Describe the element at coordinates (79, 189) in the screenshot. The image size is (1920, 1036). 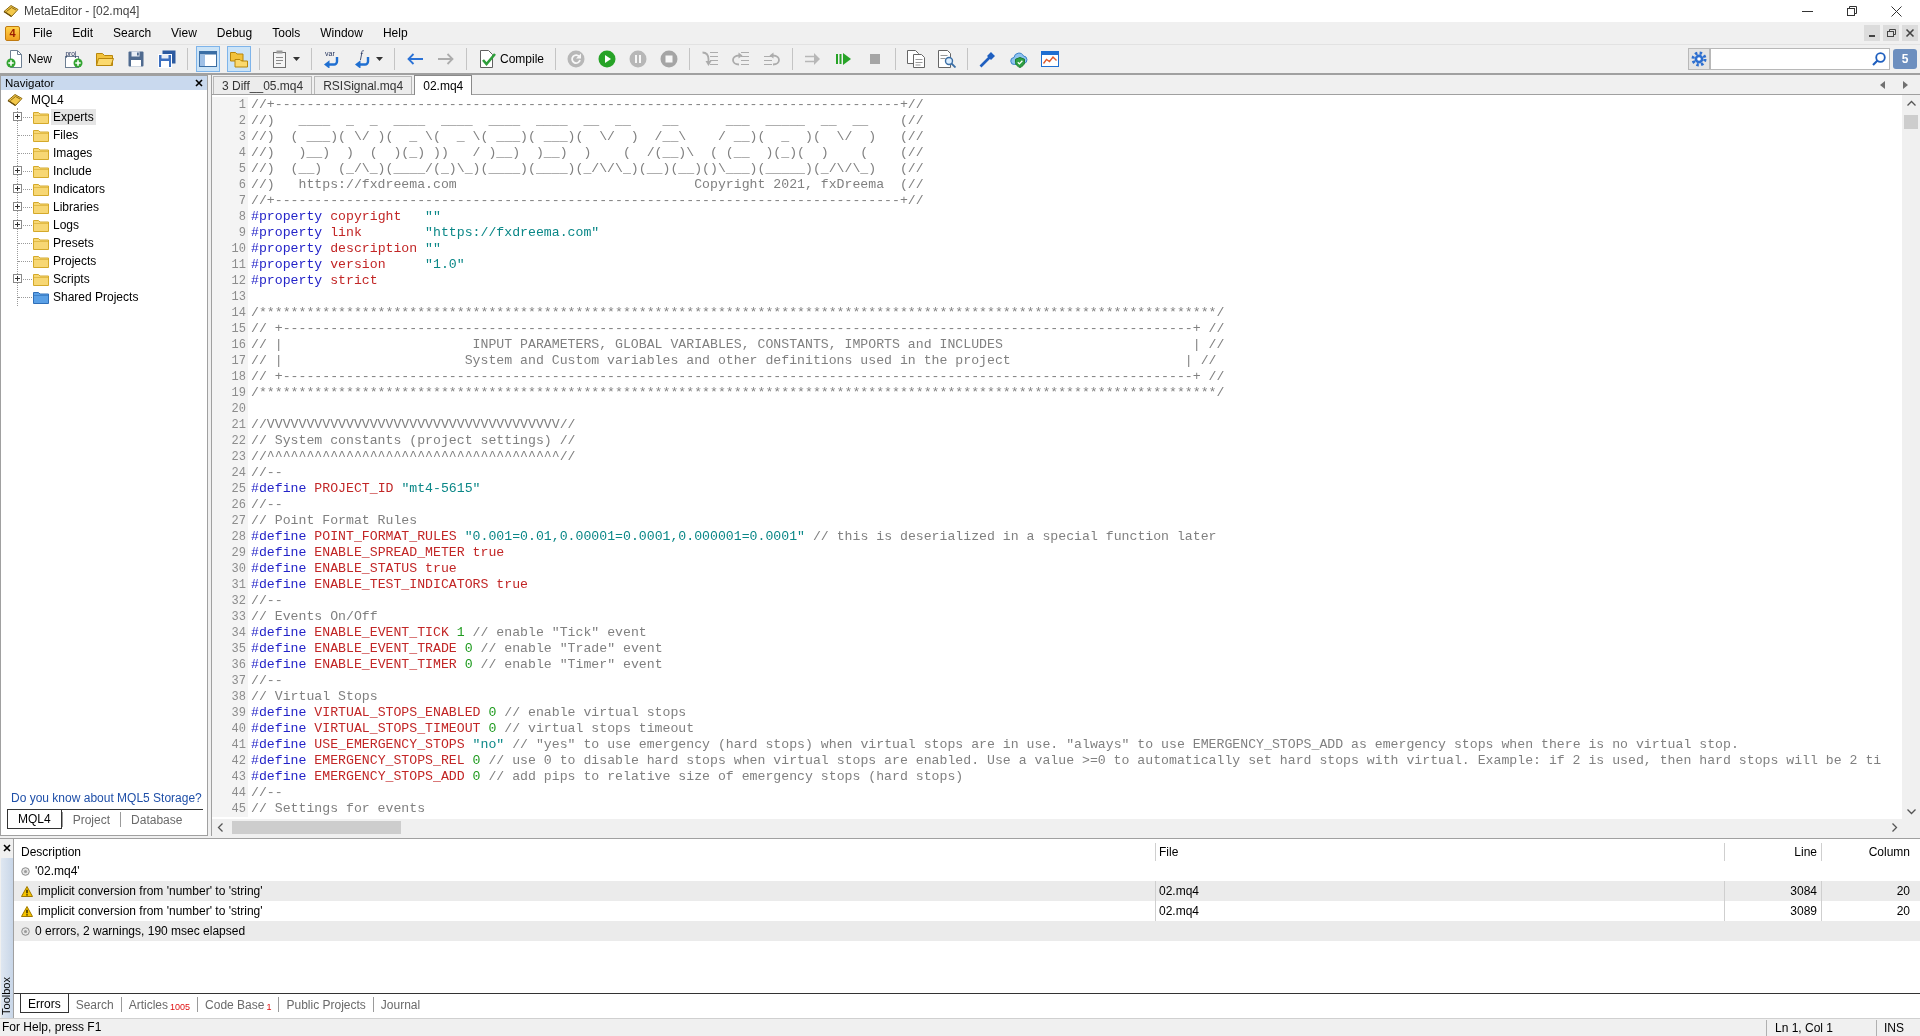
I see `tree-item: Indicators` at that location.